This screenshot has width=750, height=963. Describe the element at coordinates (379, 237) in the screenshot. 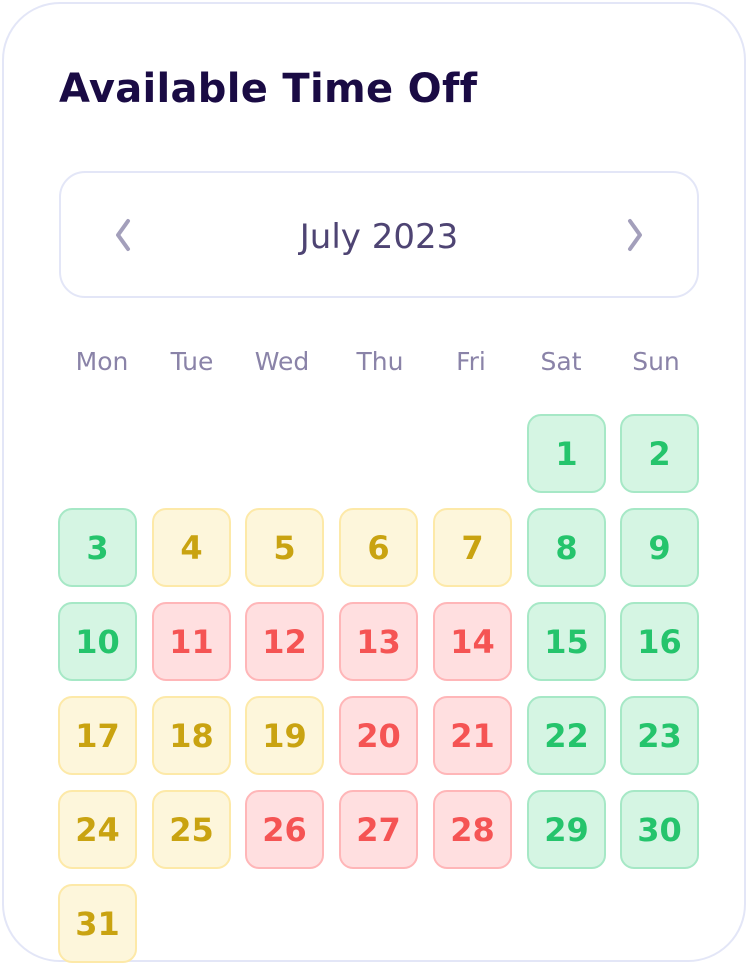

I see `month-label: July 2023` at that location.